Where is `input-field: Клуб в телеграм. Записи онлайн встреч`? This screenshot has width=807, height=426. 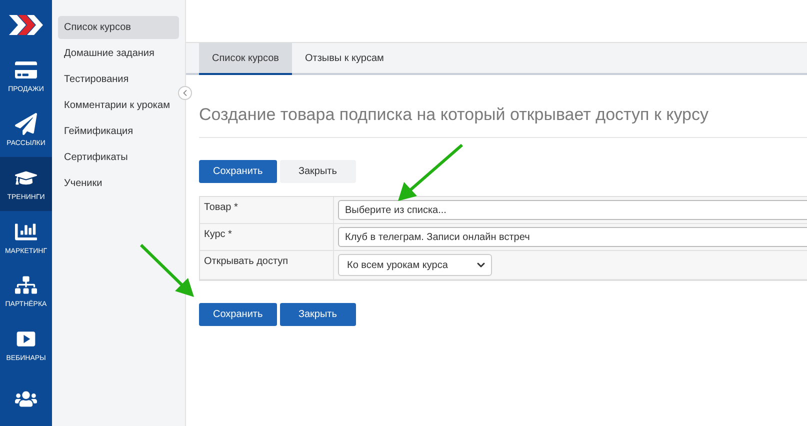
input-field: Клуб в телеграм. Записи онлайн встреч is located at coordinates (572, 237).